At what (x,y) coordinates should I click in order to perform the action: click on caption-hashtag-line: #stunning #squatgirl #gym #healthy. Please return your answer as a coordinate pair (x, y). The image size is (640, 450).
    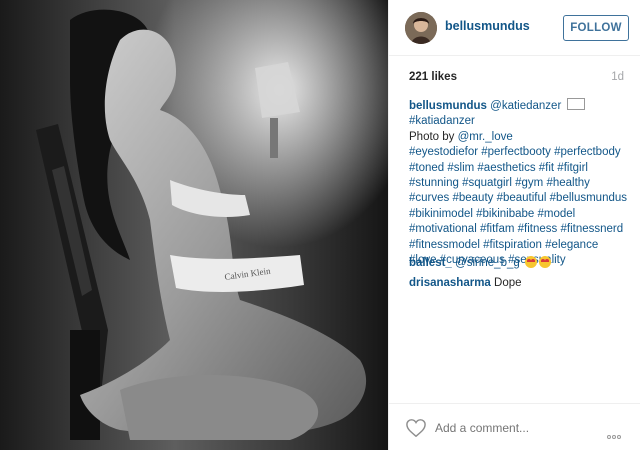
    Looking at the image, I should click on (520, 183).